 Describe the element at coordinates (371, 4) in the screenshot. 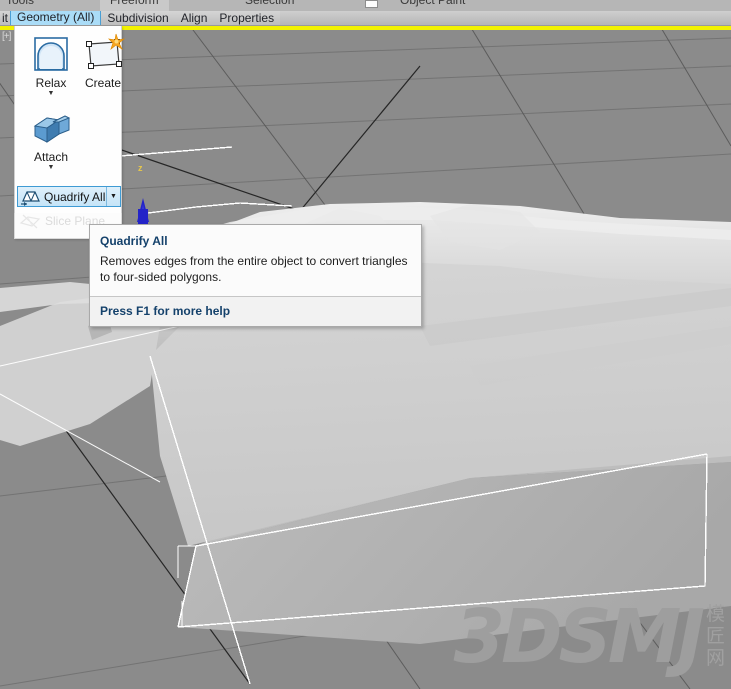

I see `minimize-box-icon` at that location.